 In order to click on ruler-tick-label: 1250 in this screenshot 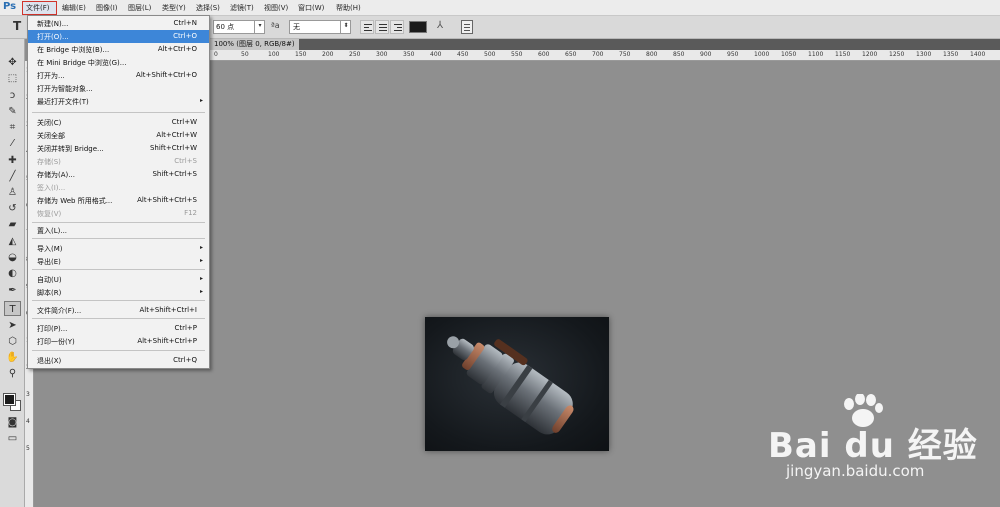, I will do `click(897, 54)`.